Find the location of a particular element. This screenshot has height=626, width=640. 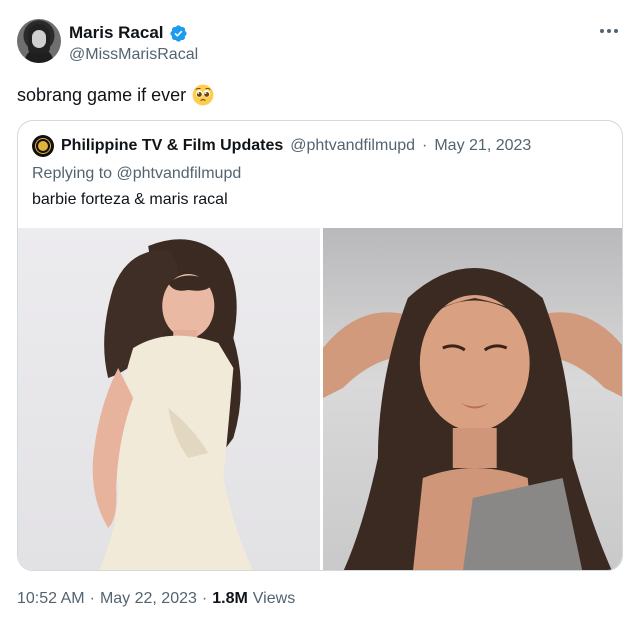

author-handle: @MissMarisRacal is located at coordinates (133, 55).